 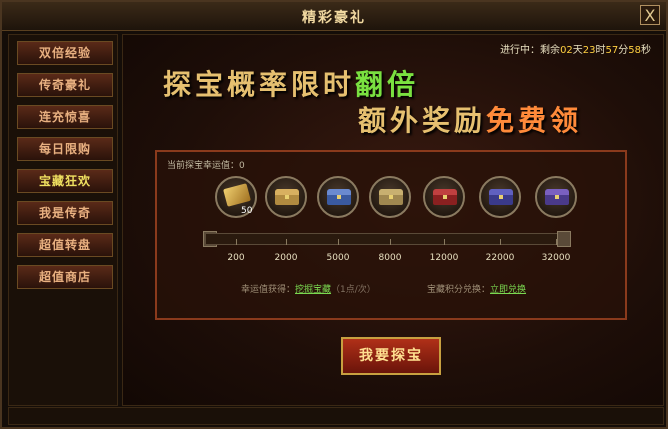 I want to click on sidebar-item-legend-gift: 传奇豪礼, so click(x=65, y=85).